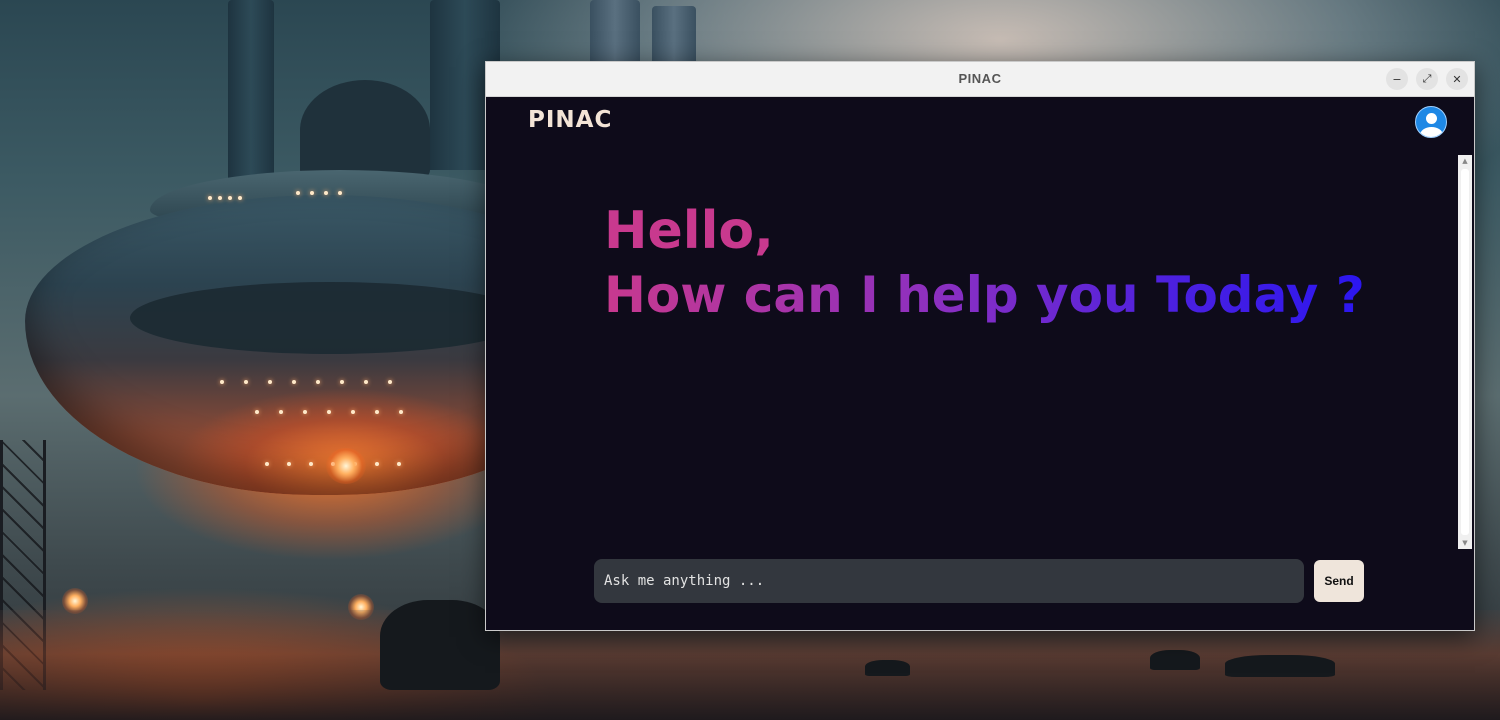 The image size is (1500, 720). Describe the element at coordinates (365, 130) in the screenshot. I see `wallpaper-dome` at that location.